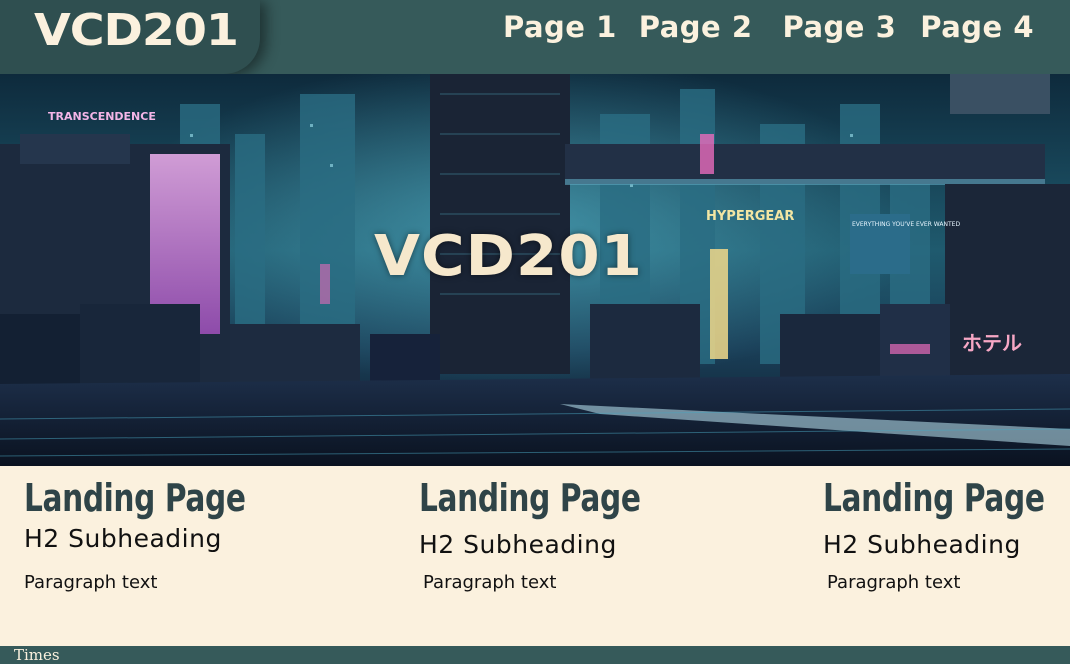  I want to click on top-nav-bar: VCD201 Page 1 Page 2 Page 3 Page 4, so click(535, 37).